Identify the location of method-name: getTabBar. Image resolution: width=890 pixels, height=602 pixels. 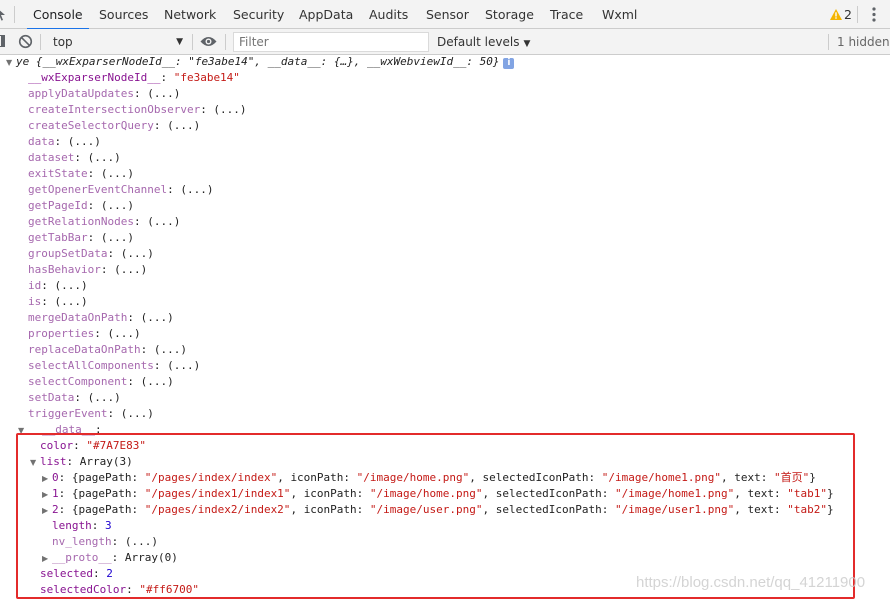
(58, 237).